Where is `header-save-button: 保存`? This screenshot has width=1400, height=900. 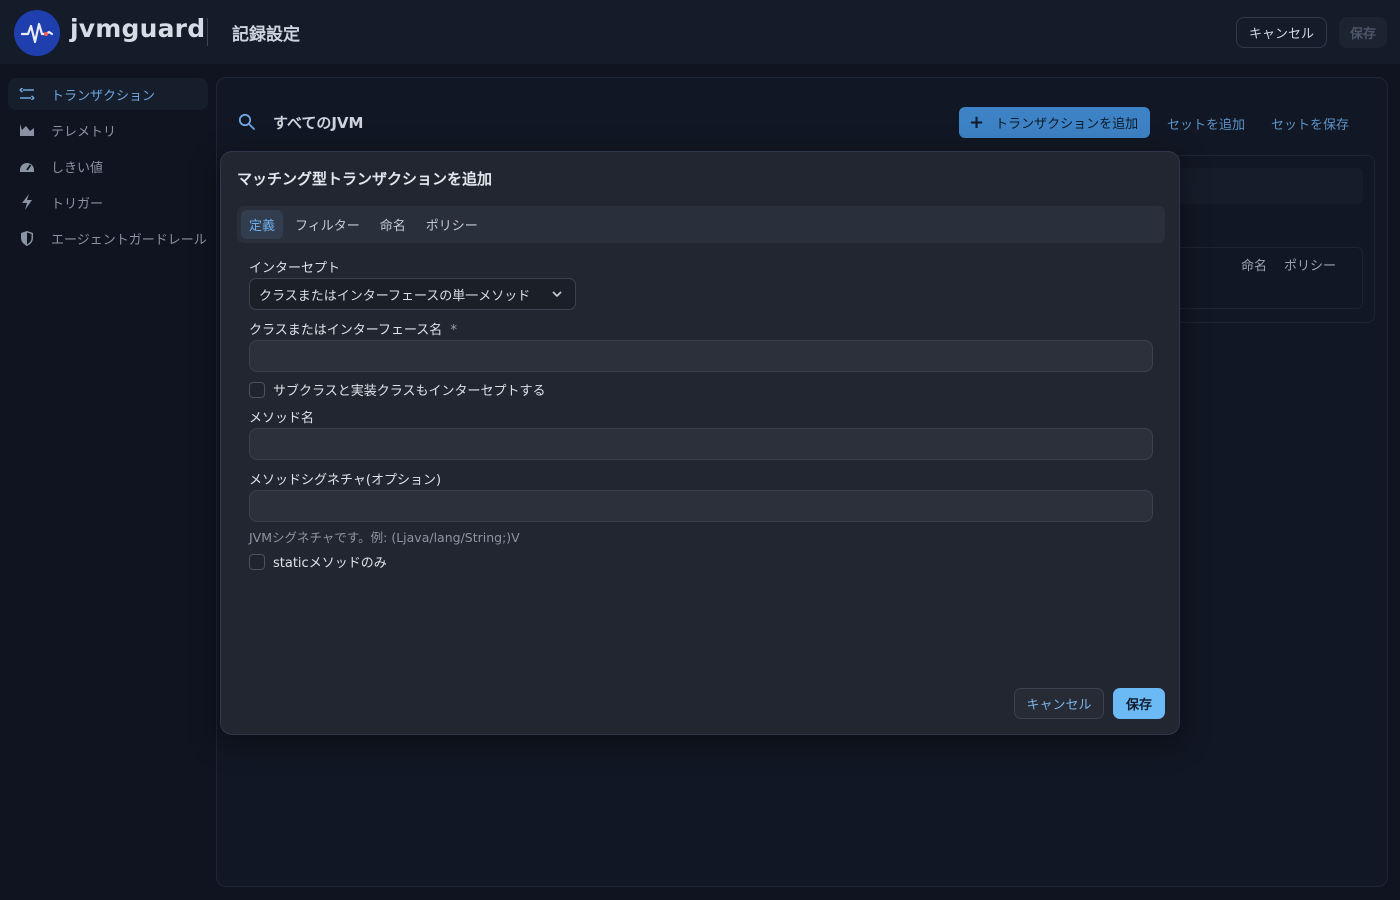 header-save-button: 保存 is located at coordinates (1363, 32).